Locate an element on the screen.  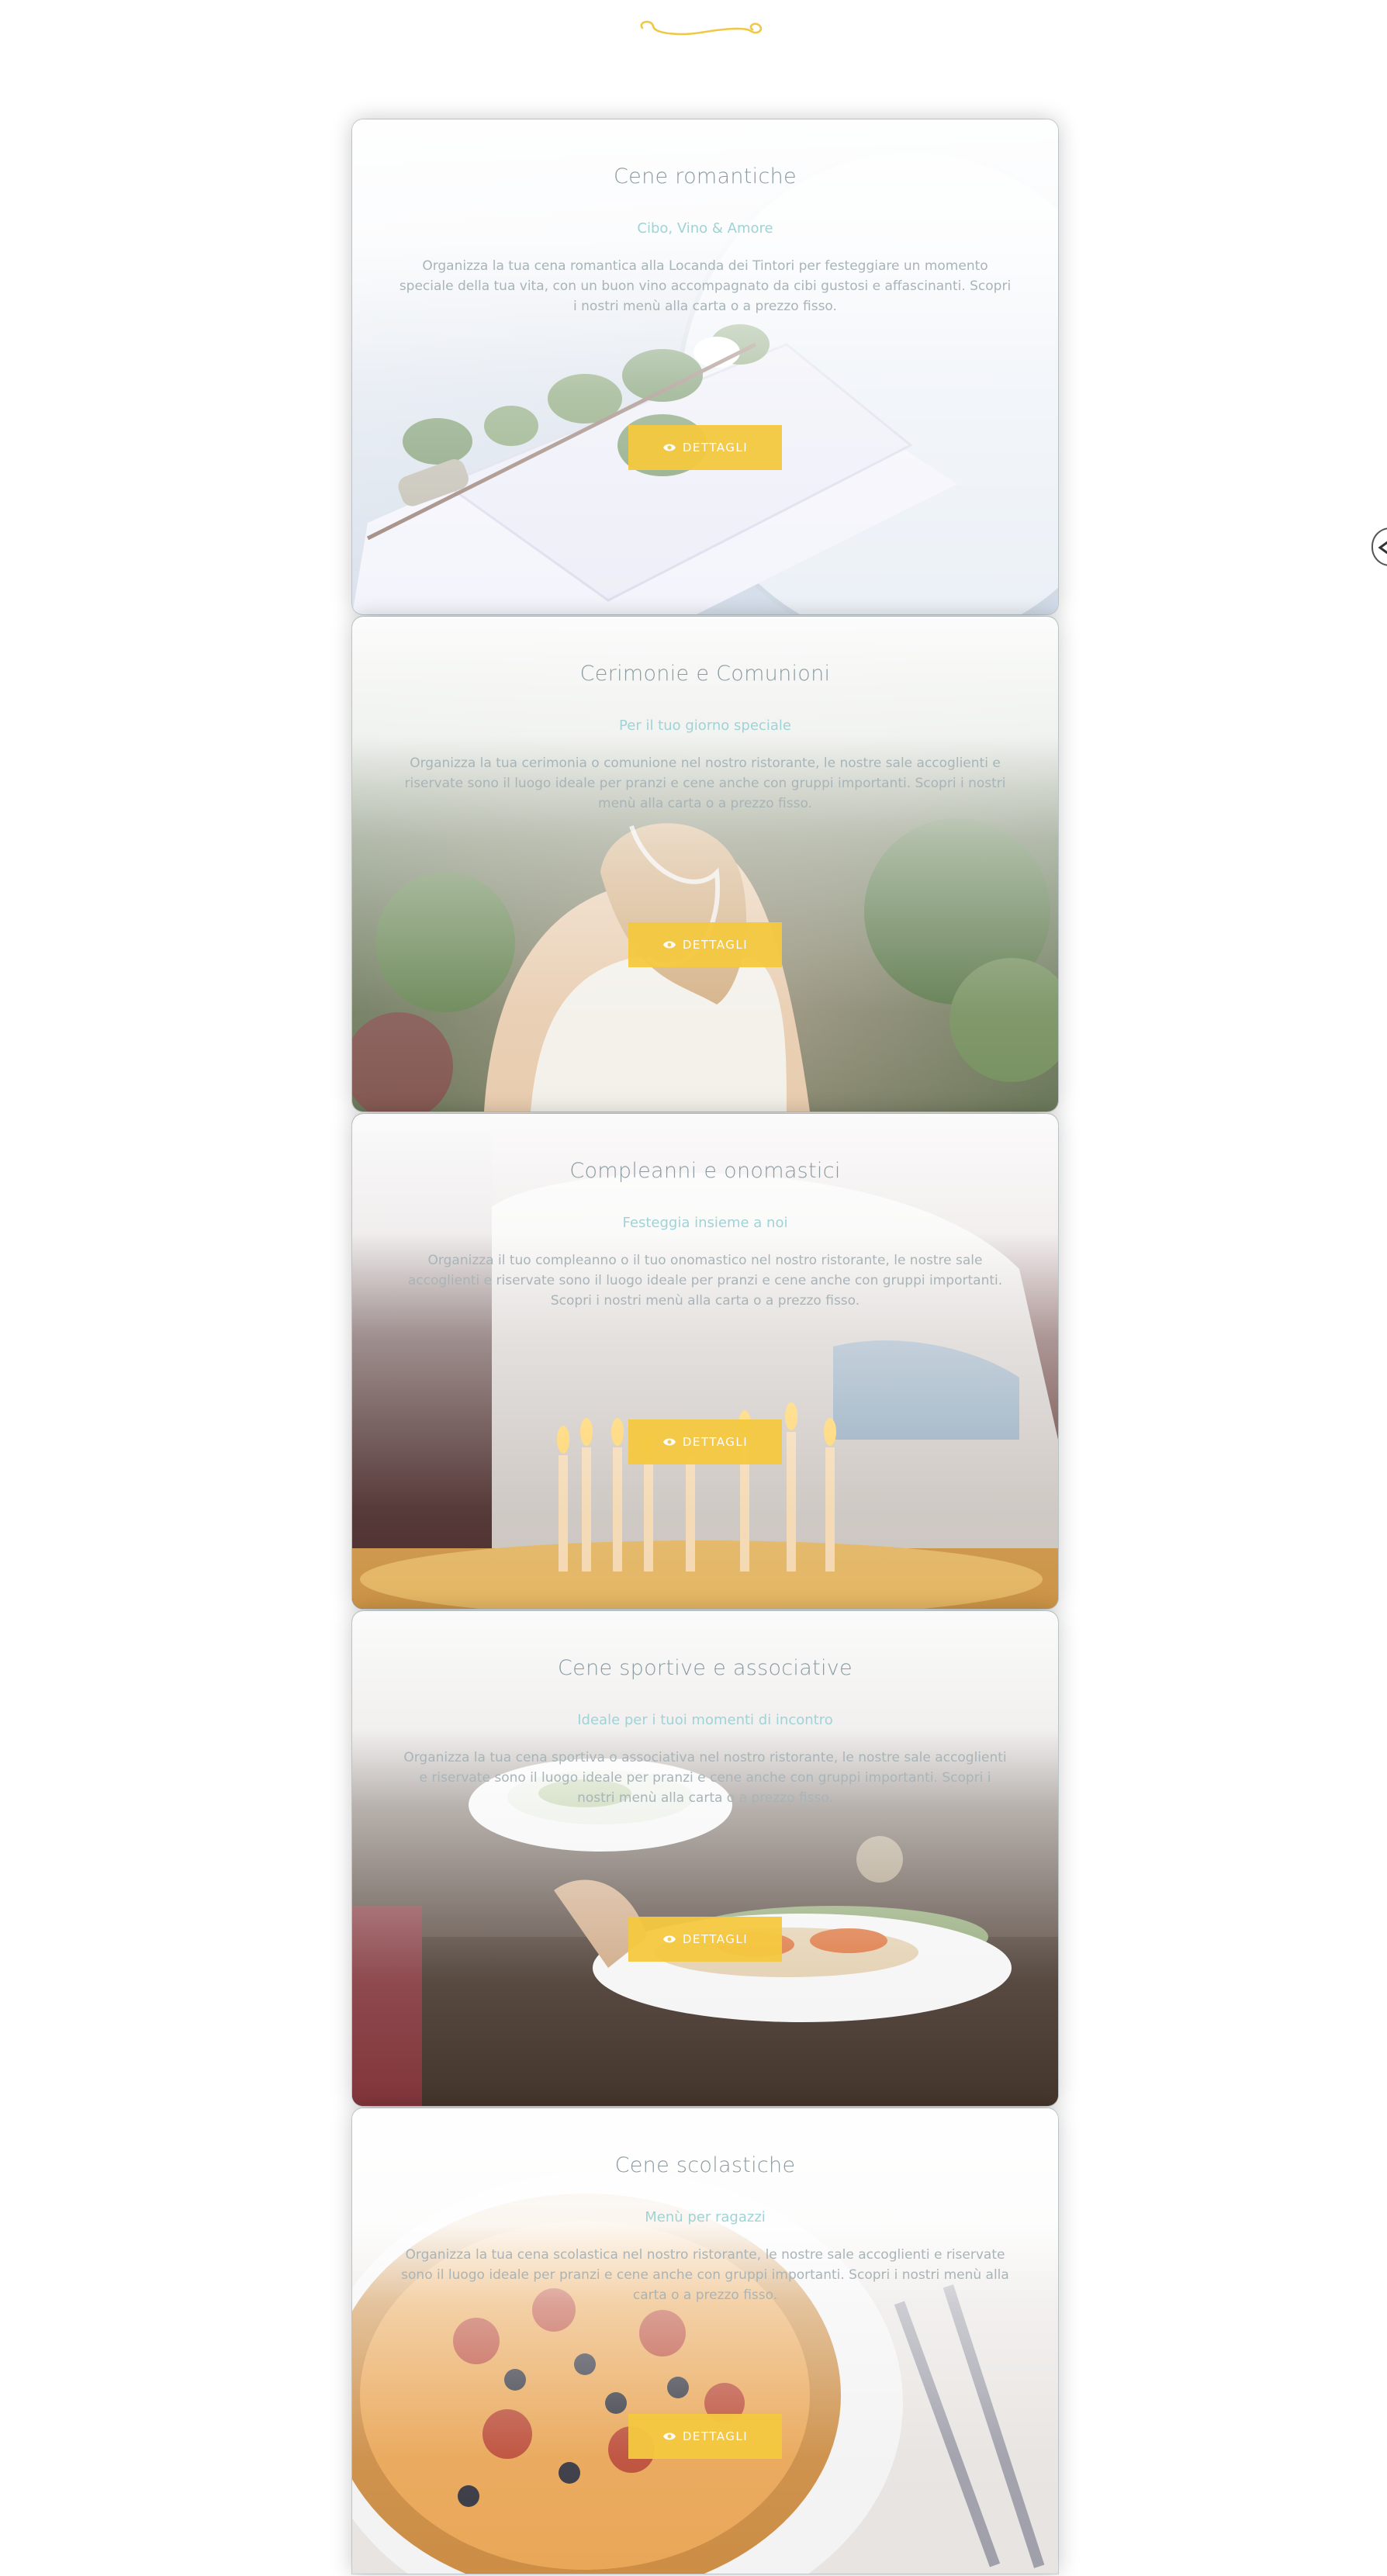
card-title: Cerimonie e Comunioni is located at coordinates (705, 674).